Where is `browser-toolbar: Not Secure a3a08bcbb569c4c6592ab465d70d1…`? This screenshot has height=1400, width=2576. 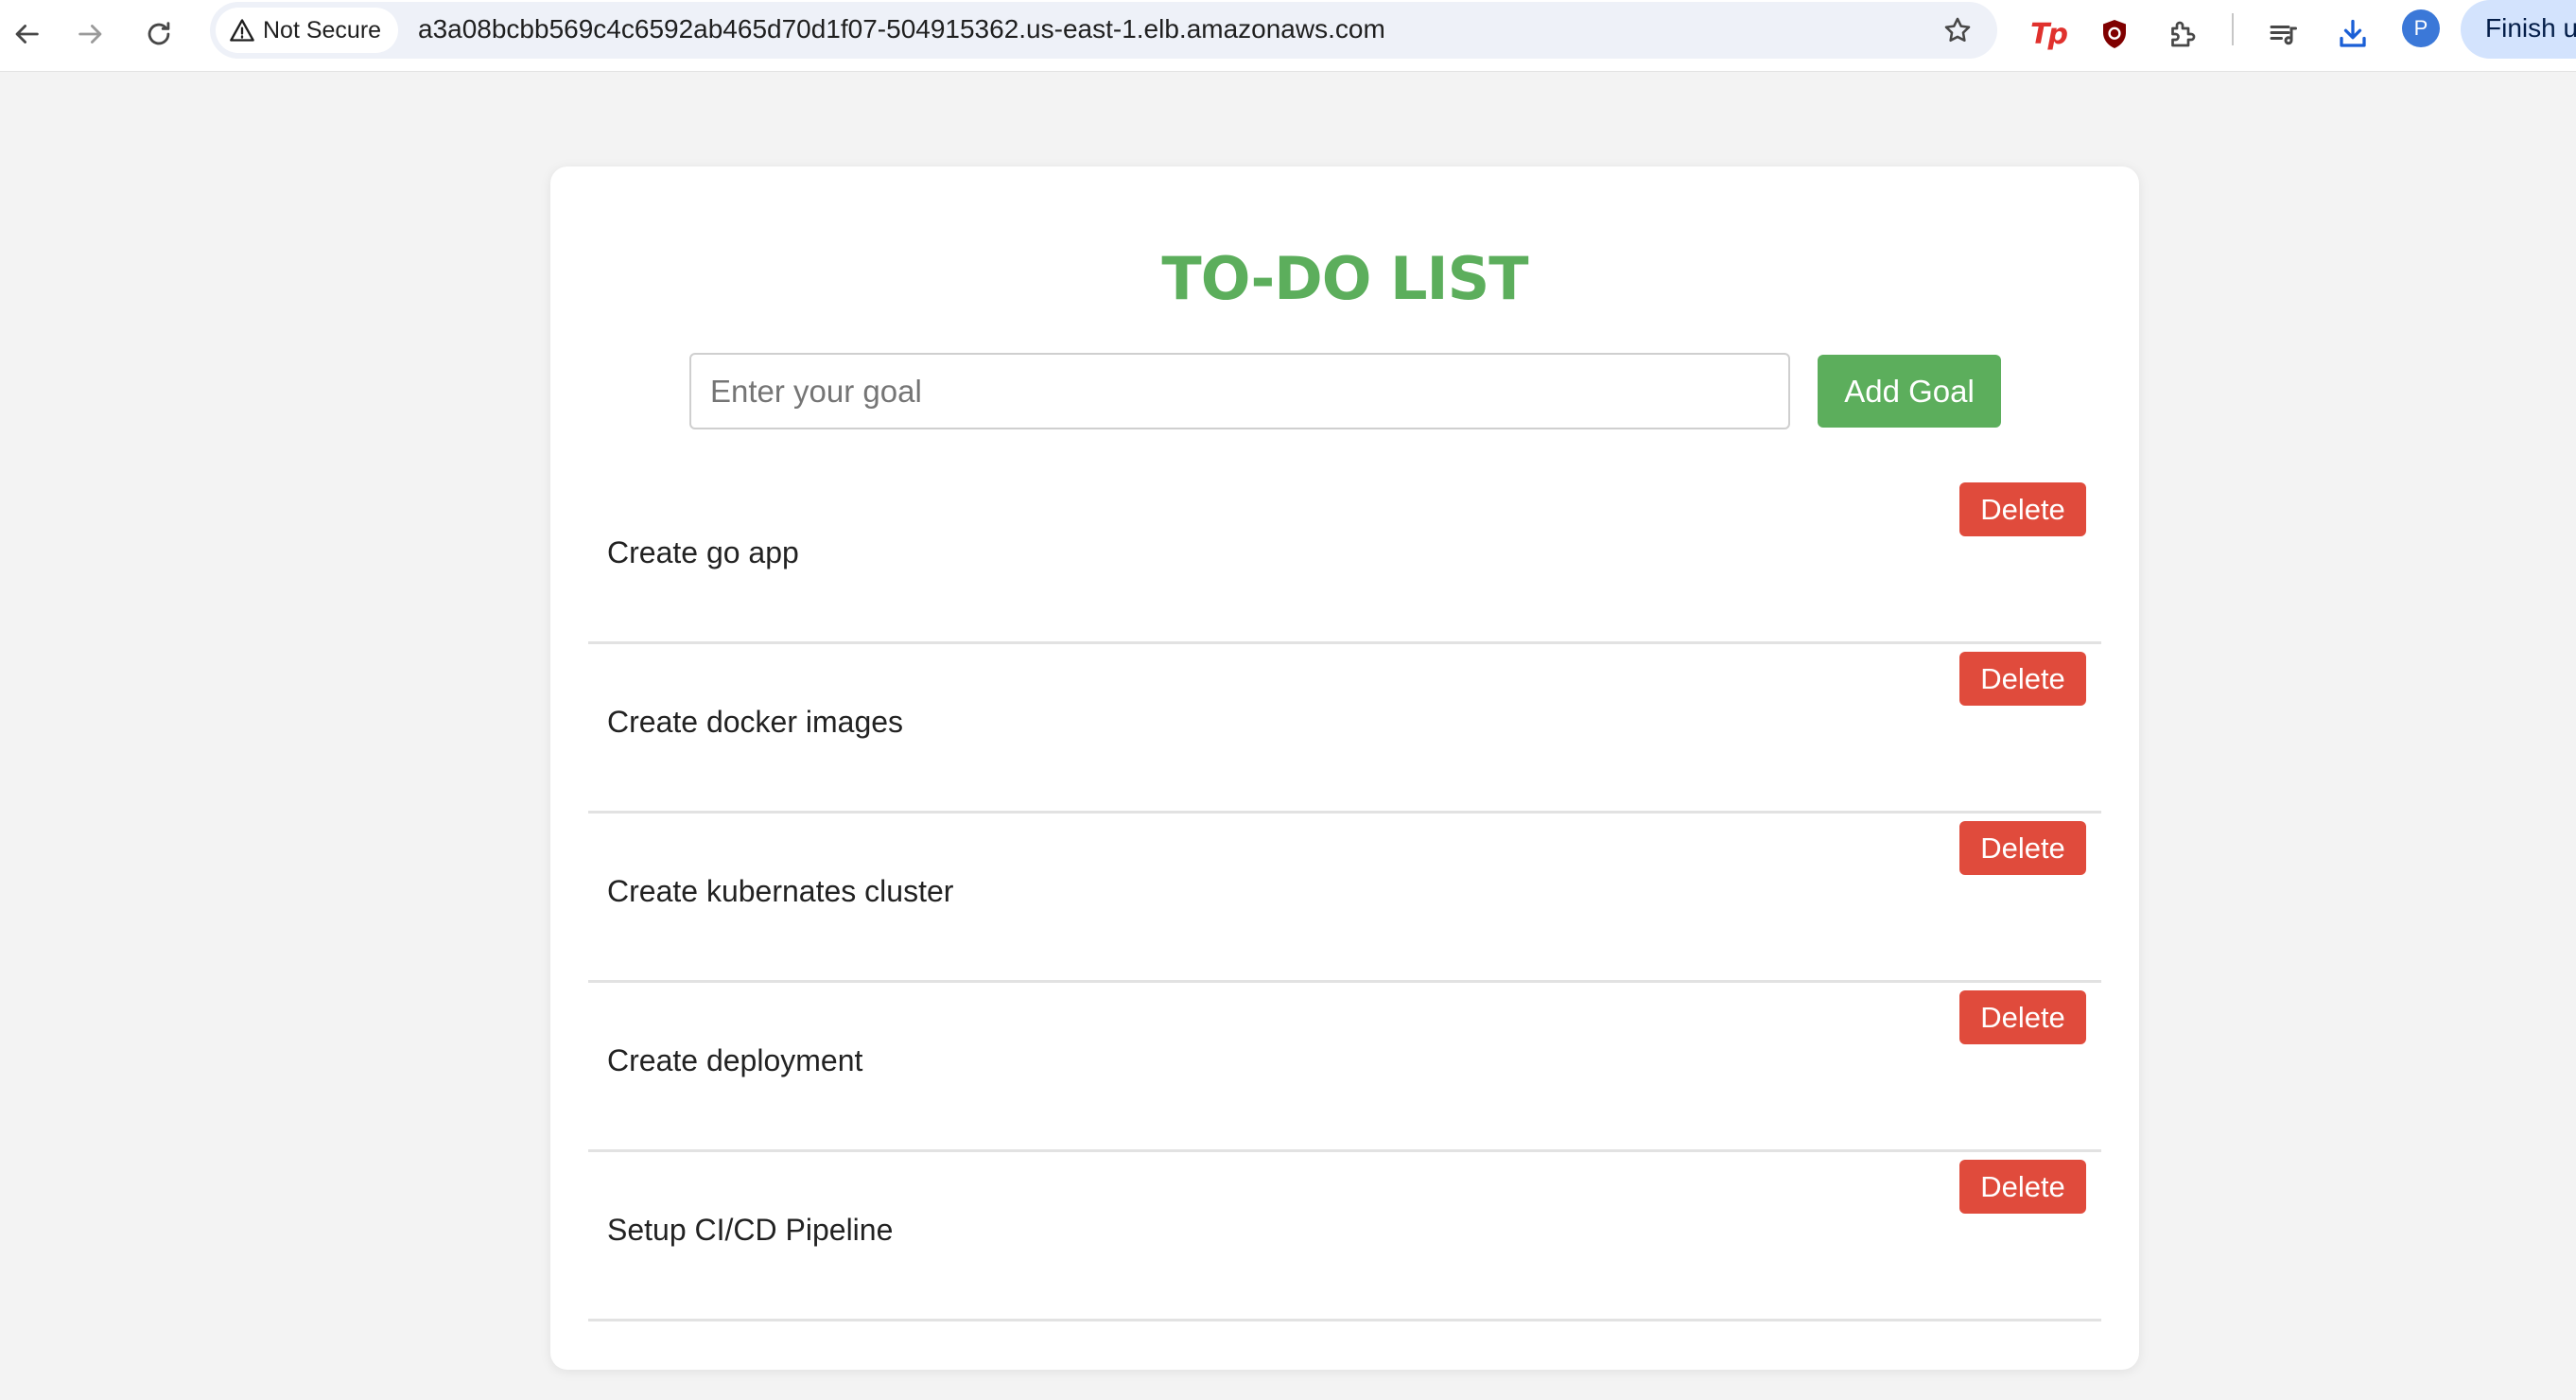
browser-toolbar: Not Secure a3a08bcbb569c4c6592ab465d70d1… is located at coordinates (1288, 36).